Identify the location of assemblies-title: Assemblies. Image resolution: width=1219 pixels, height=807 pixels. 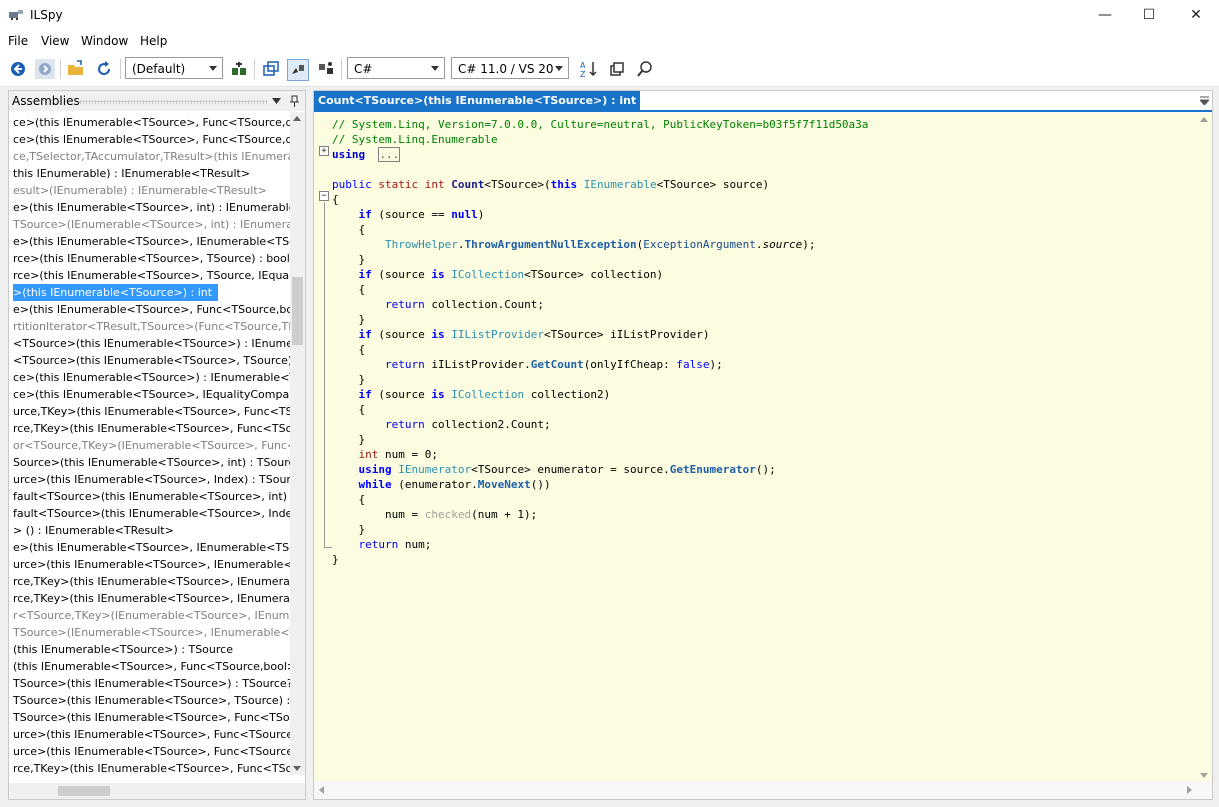
(46, 101).